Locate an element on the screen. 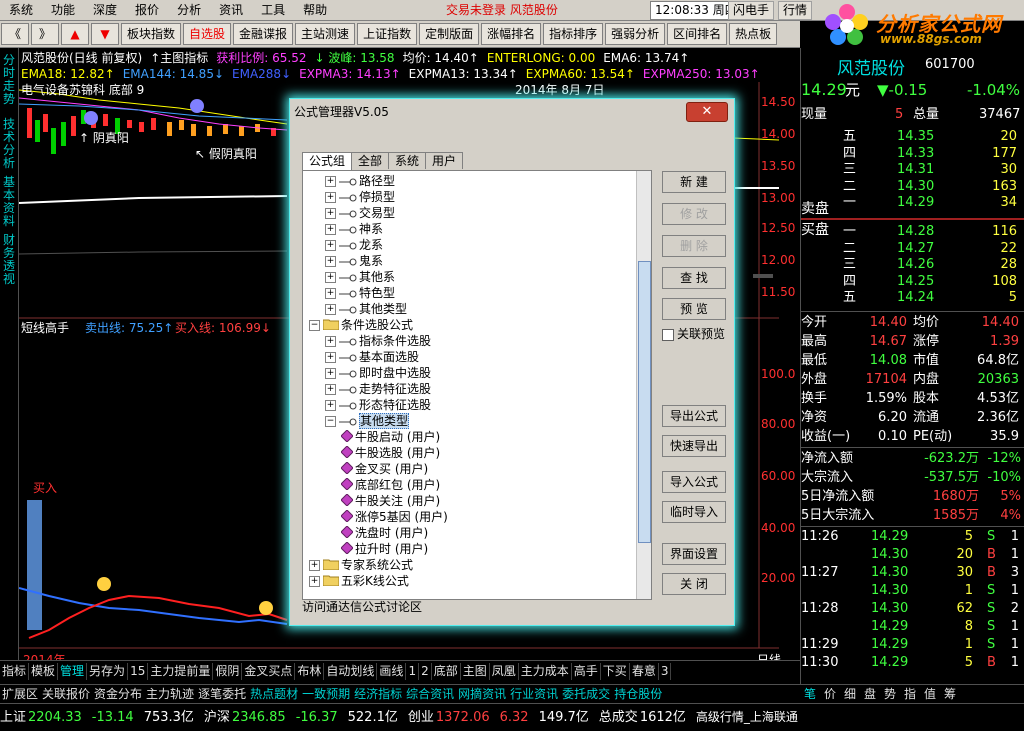  indicator-tab: 1 is located at coordinates (413, 671).